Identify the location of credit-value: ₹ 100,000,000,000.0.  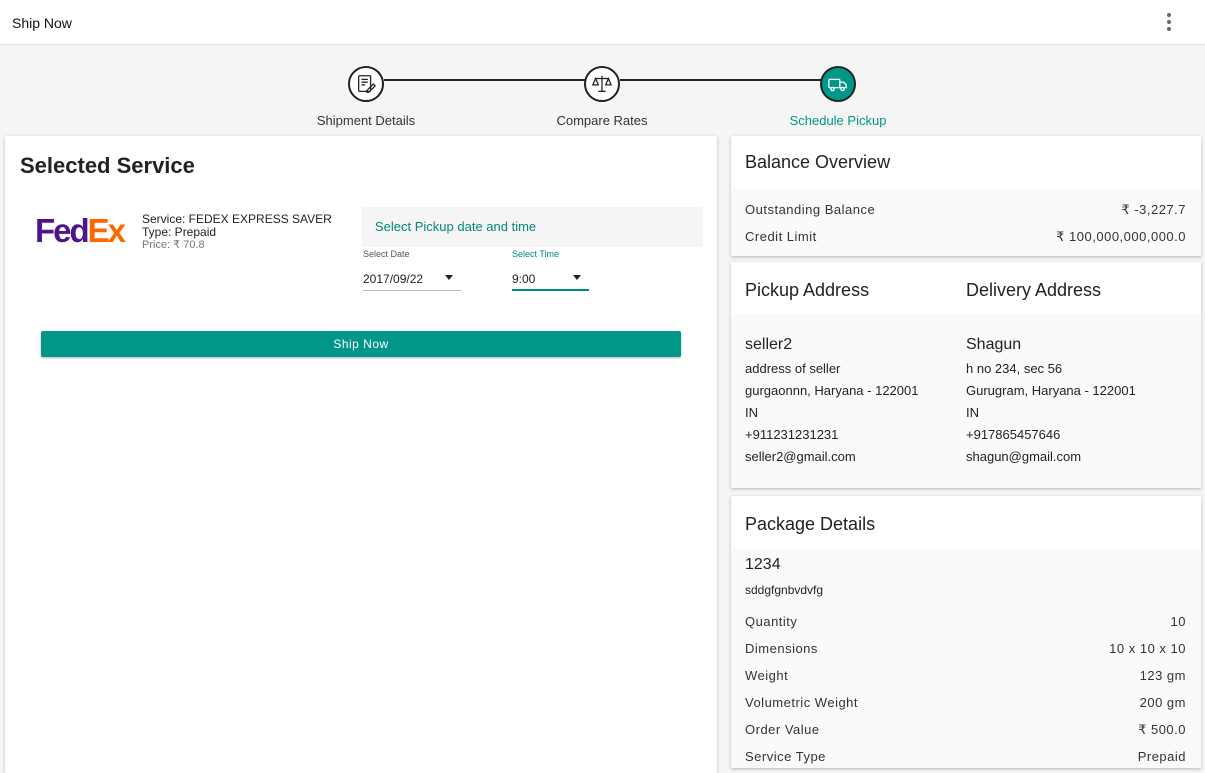
(1121, 236).